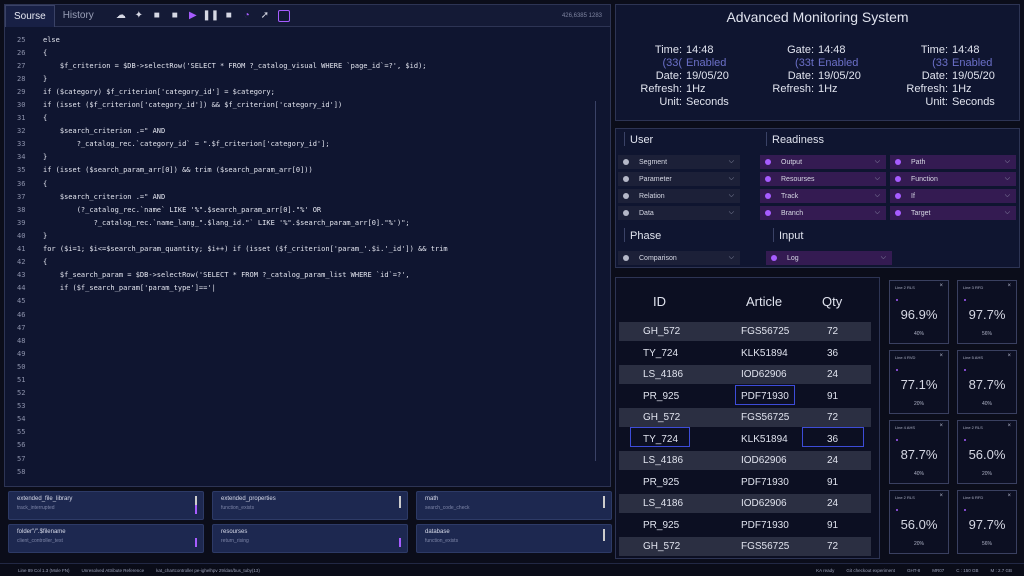  Describe the element at coordinates (307, 458) in the screenshot. I see `code-line: 57` at that location.